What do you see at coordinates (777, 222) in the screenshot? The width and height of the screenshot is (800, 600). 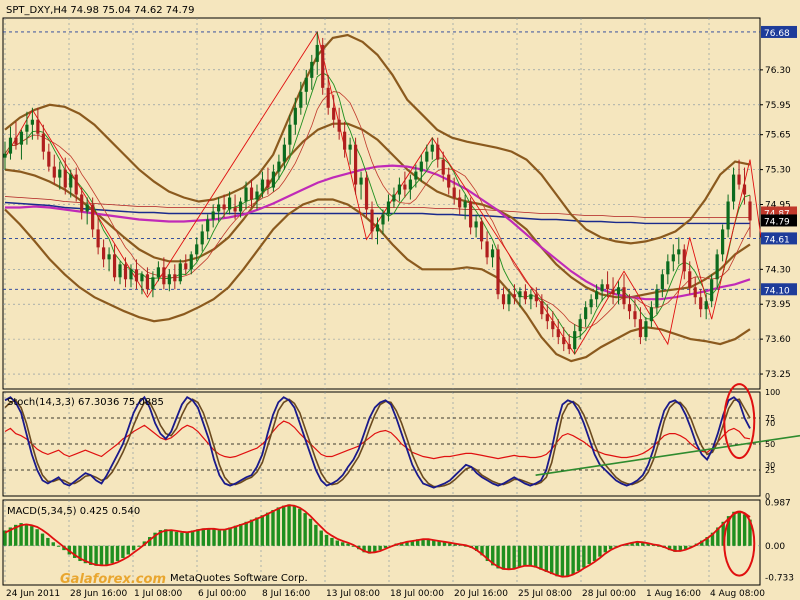 I see `price-label-text: 74.79` at bounding box center [777, 222].